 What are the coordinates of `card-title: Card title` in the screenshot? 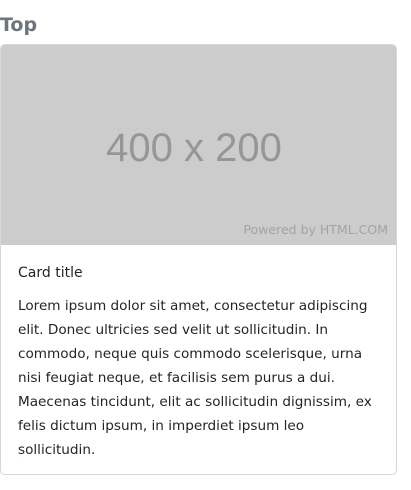 It's located at (50, 273).